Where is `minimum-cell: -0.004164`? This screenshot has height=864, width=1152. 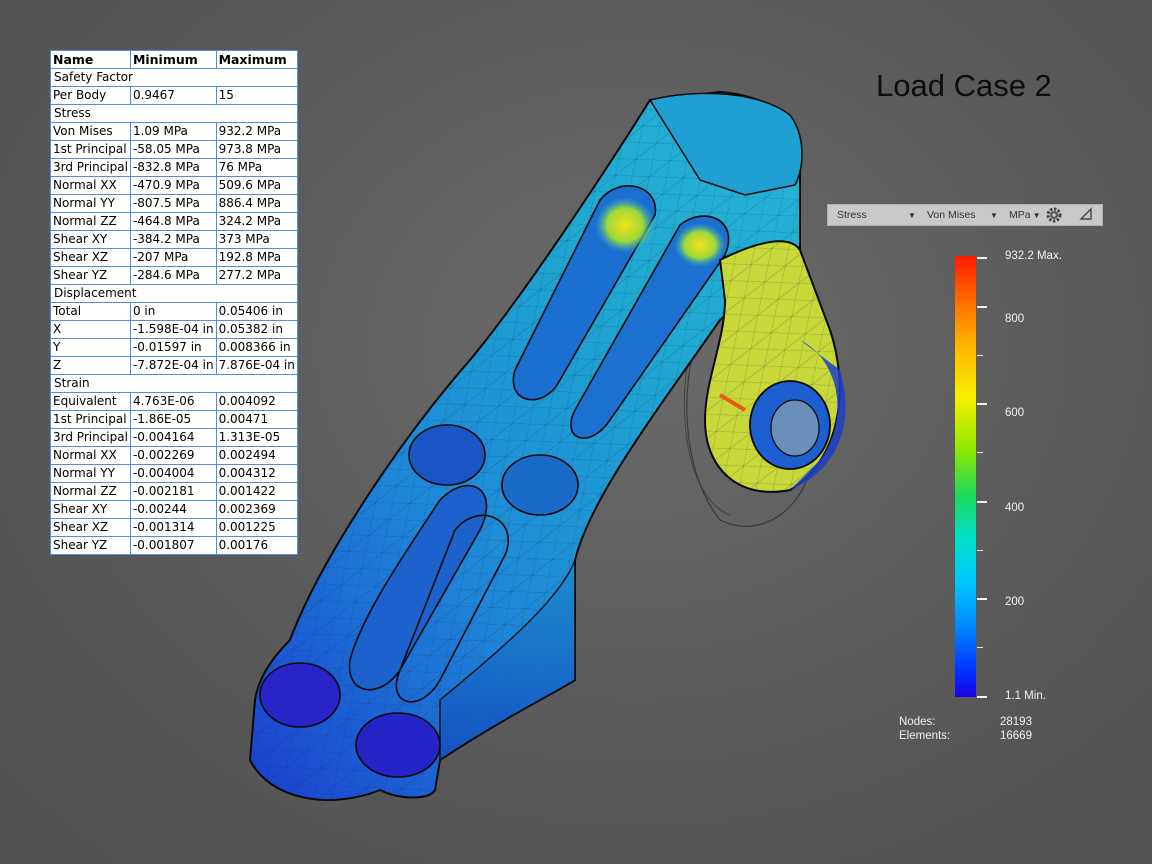
minimum-cell: -0.004164 is located at coordinates (173, 437).